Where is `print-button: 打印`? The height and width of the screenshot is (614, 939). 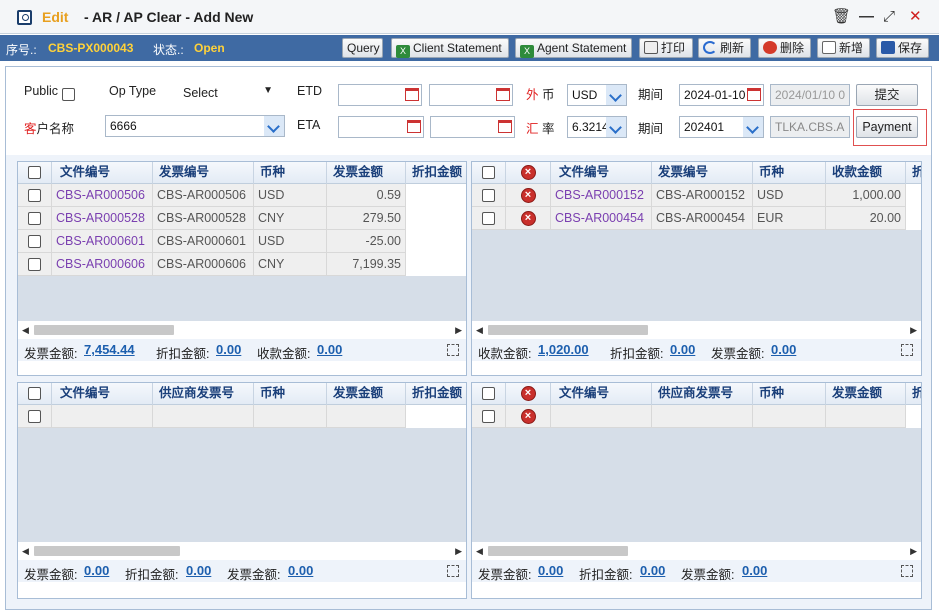
print-button: 打印 is located at coordinates (666, 48).